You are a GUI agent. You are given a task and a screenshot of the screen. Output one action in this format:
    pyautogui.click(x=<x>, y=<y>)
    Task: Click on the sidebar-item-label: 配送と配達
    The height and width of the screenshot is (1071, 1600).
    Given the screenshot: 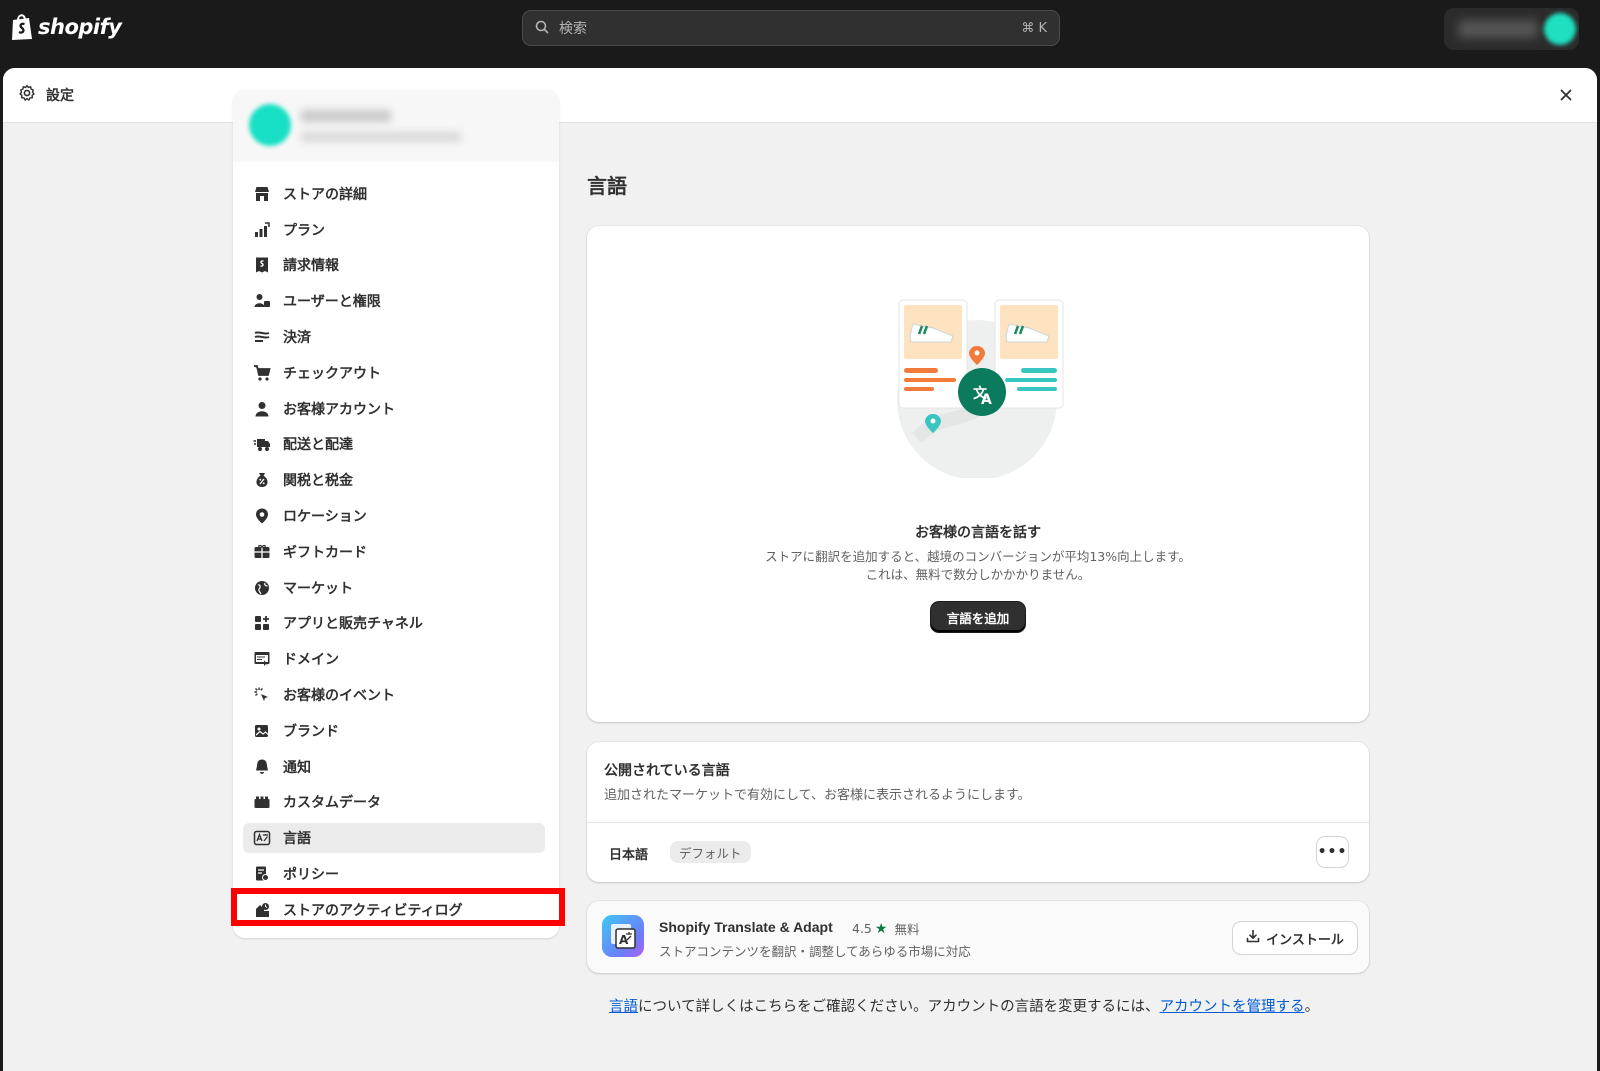 What is the action you would take?
    pyautogui.click(x=318, y=445)
    